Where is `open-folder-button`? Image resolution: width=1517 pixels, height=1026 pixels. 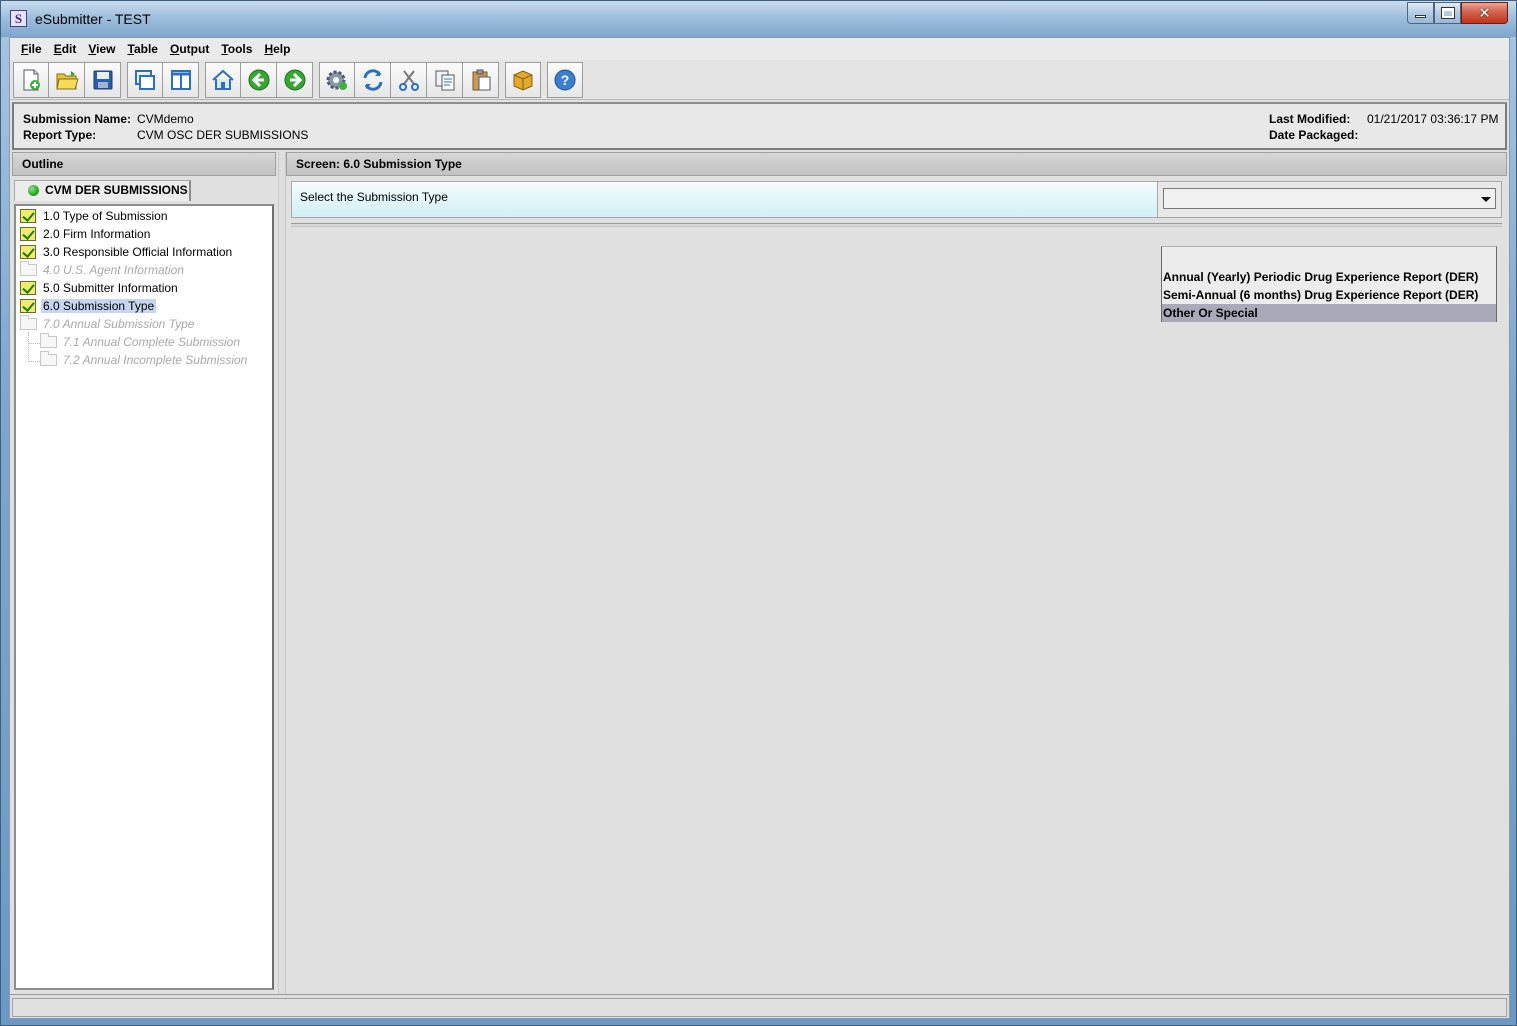 open-folder-button is located at coordinates (67, 80).